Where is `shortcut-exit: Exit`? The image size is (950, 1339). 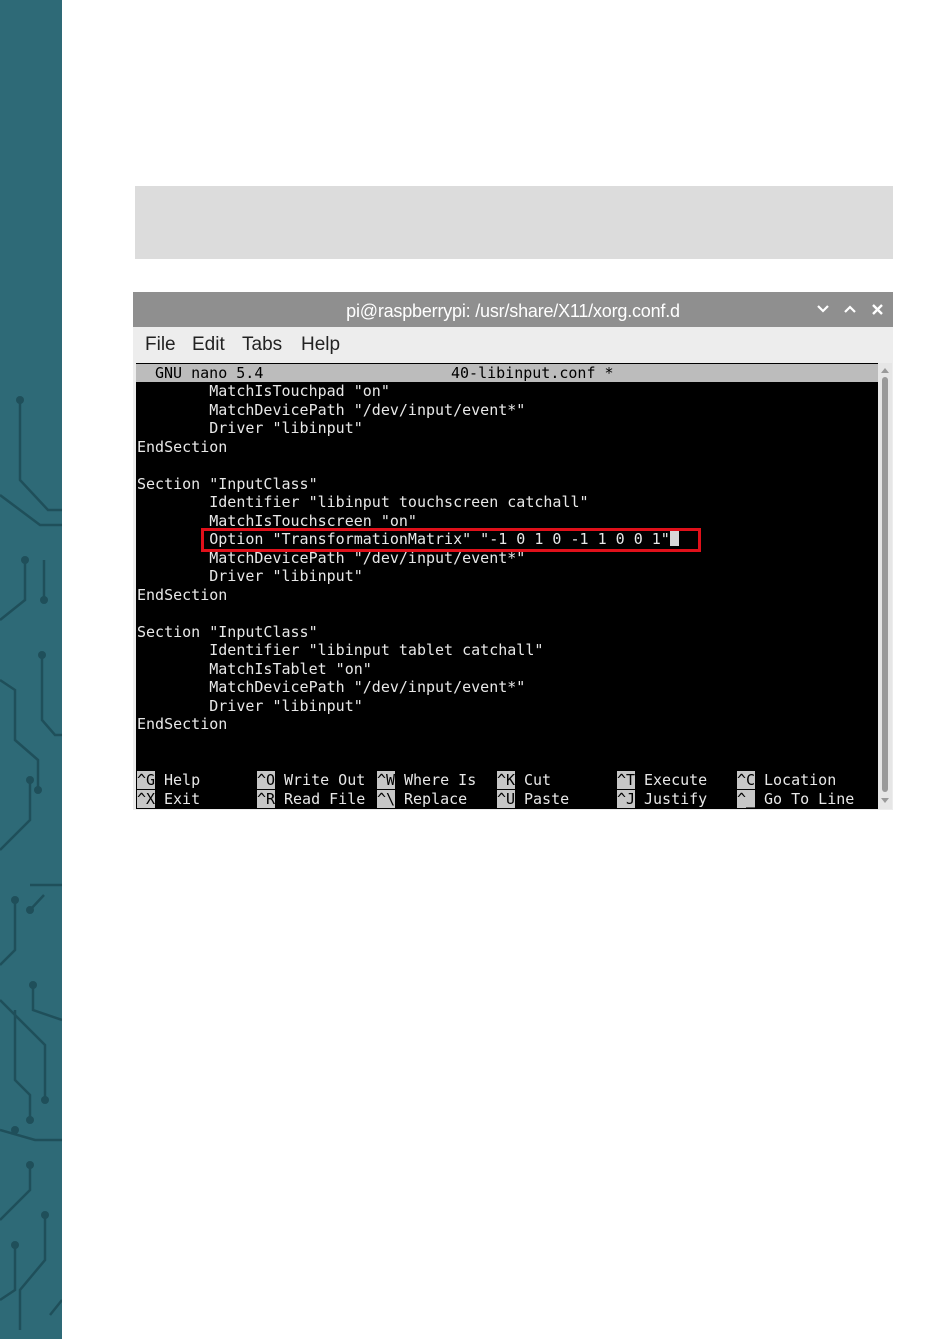 shortcut-exit: Exit is located at coordinates (182, 799).